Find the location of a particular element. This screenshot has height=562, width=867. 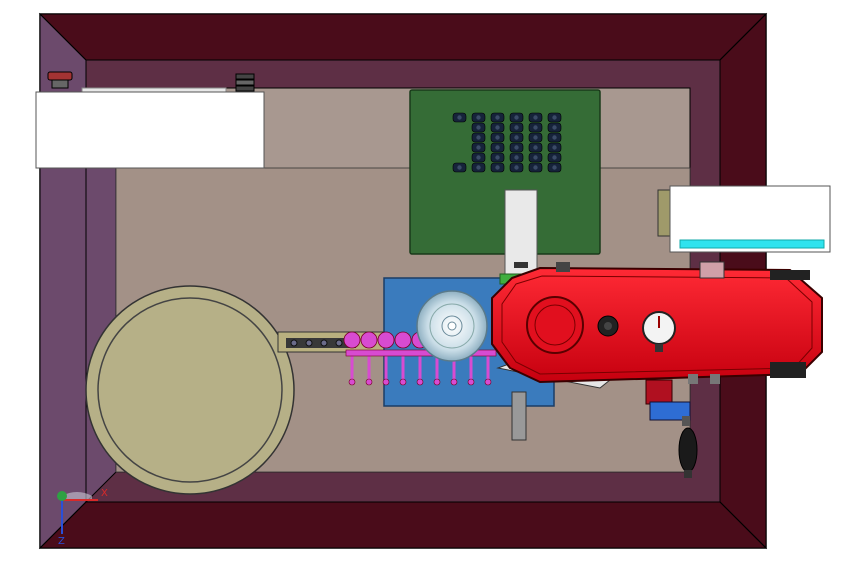

discharge-chute is located at coordinates (519, 416).